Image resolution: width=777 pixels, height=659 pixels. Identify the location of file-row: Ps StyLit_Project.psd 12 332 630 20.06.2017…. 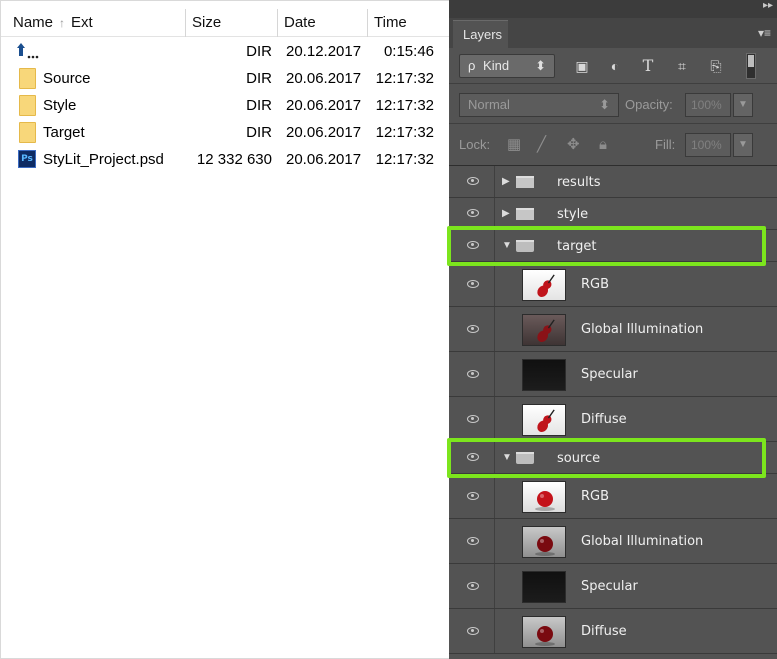
(225, 159).